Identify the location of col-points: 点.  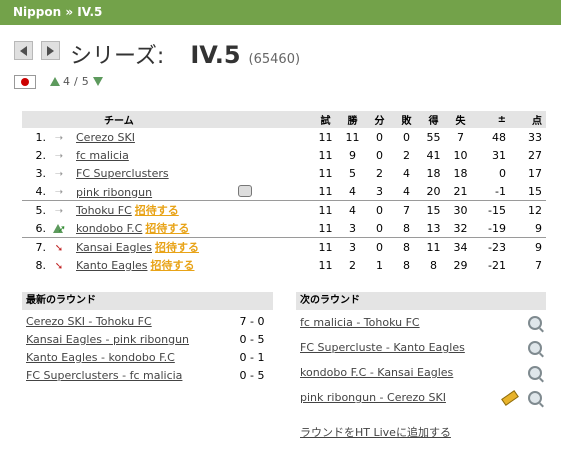
(528, 119).